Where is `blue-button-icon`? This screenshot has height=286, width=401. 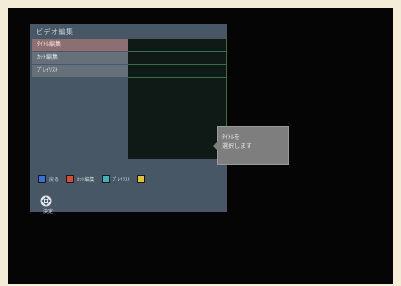 blue-button-icon is located at coordinates (42, 179).